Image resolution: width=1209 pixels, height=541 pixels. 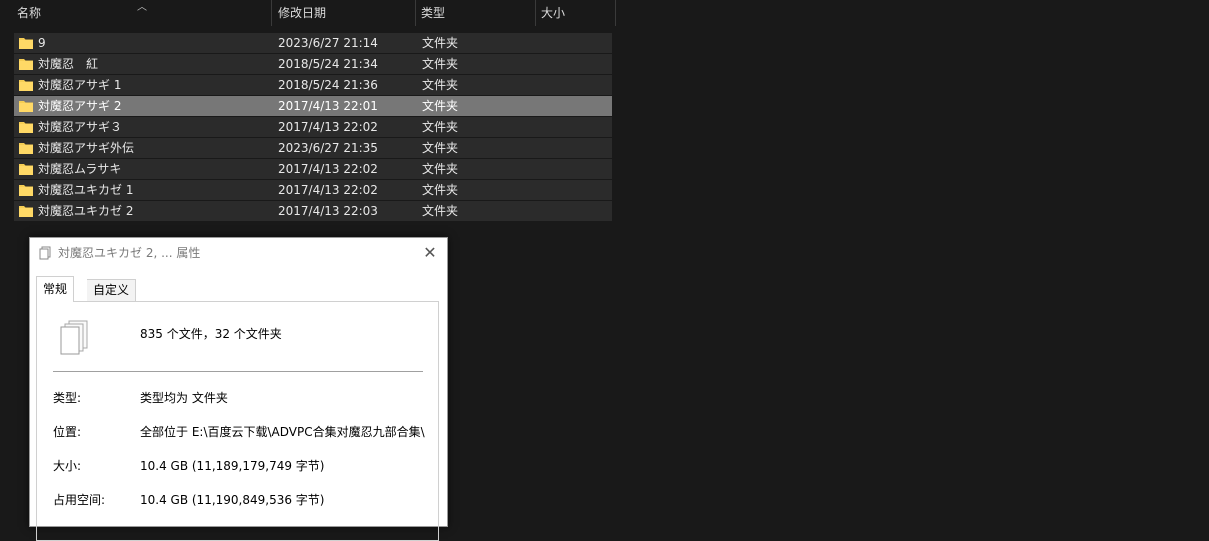 What do you see at coordinates (232, 500) in the screenshot?
I see `disk-size-value: 10.4 GB (11,190,849,536 字节)` at bounding box center [232, 500].